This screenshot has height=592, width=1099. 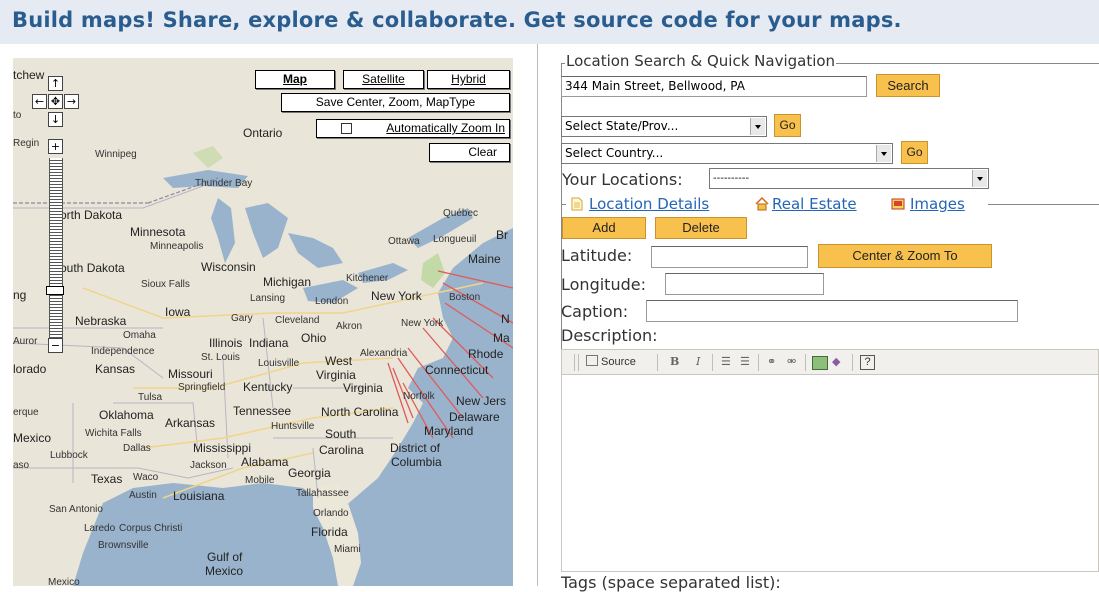 What do you see at coordinates (224, 183) in the screenshot?
I see `map-label: Thunder Bay` at bounding box center [224, 183].